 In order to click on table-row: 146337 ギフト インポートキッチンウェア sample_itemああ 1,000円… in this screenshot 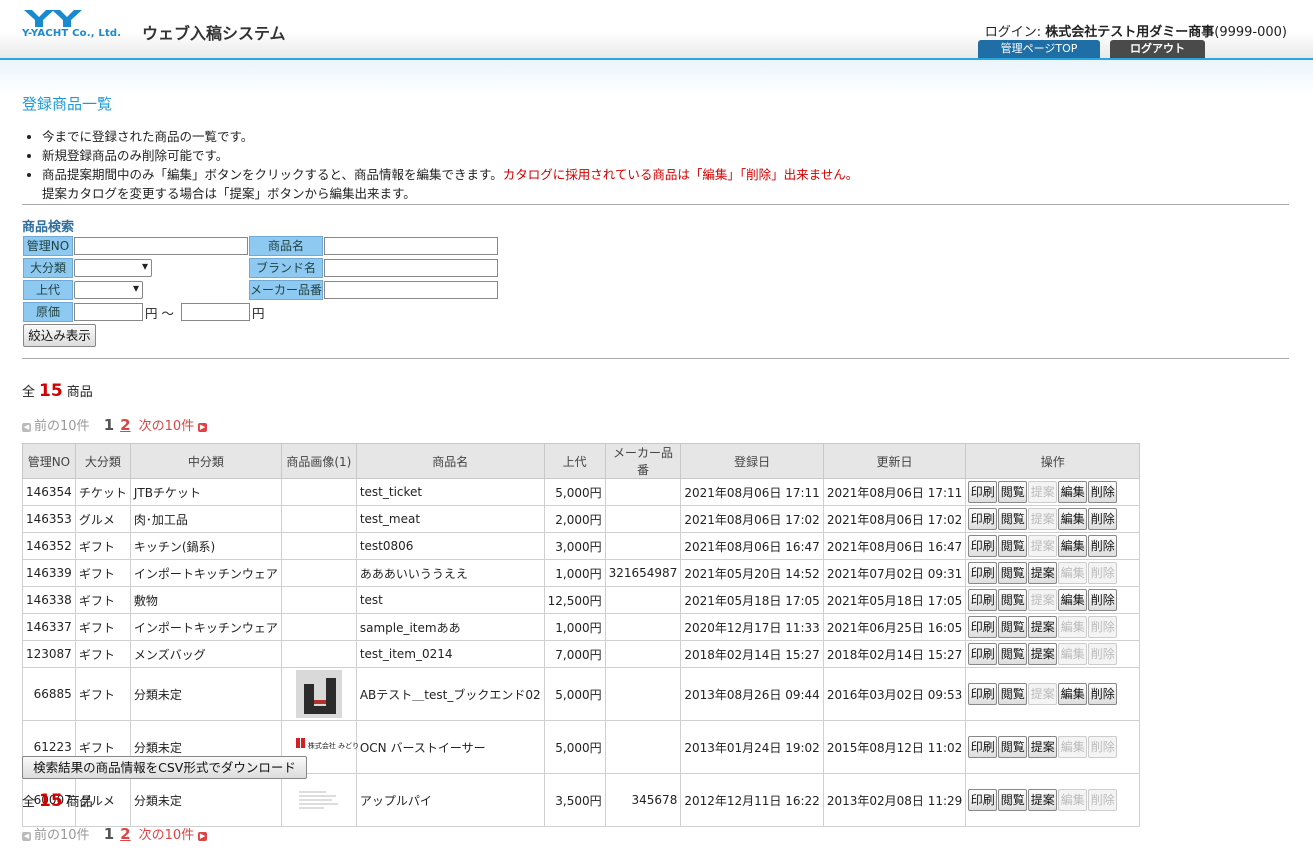, I will do `click(581, 627)`.